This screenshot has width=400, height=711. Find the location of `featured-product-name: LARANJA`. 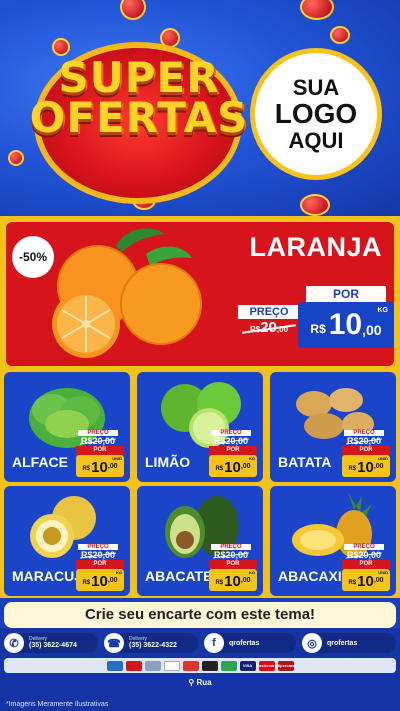

featured-product-name: LARANJA is located at coordinates (315, 247).